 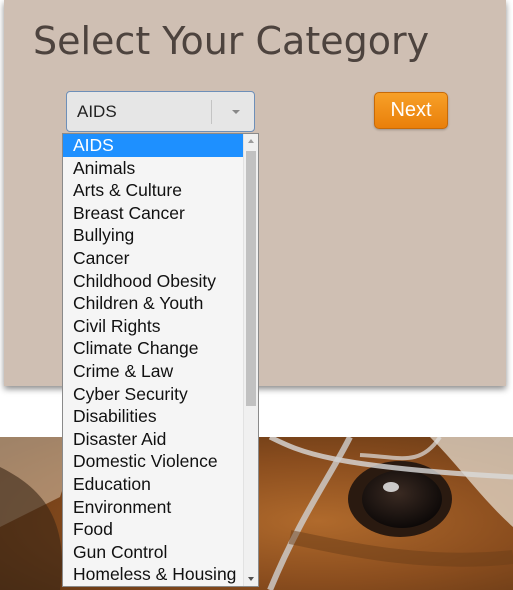 I want to click on dropdown-option: Food, so click(x=153, y=529).